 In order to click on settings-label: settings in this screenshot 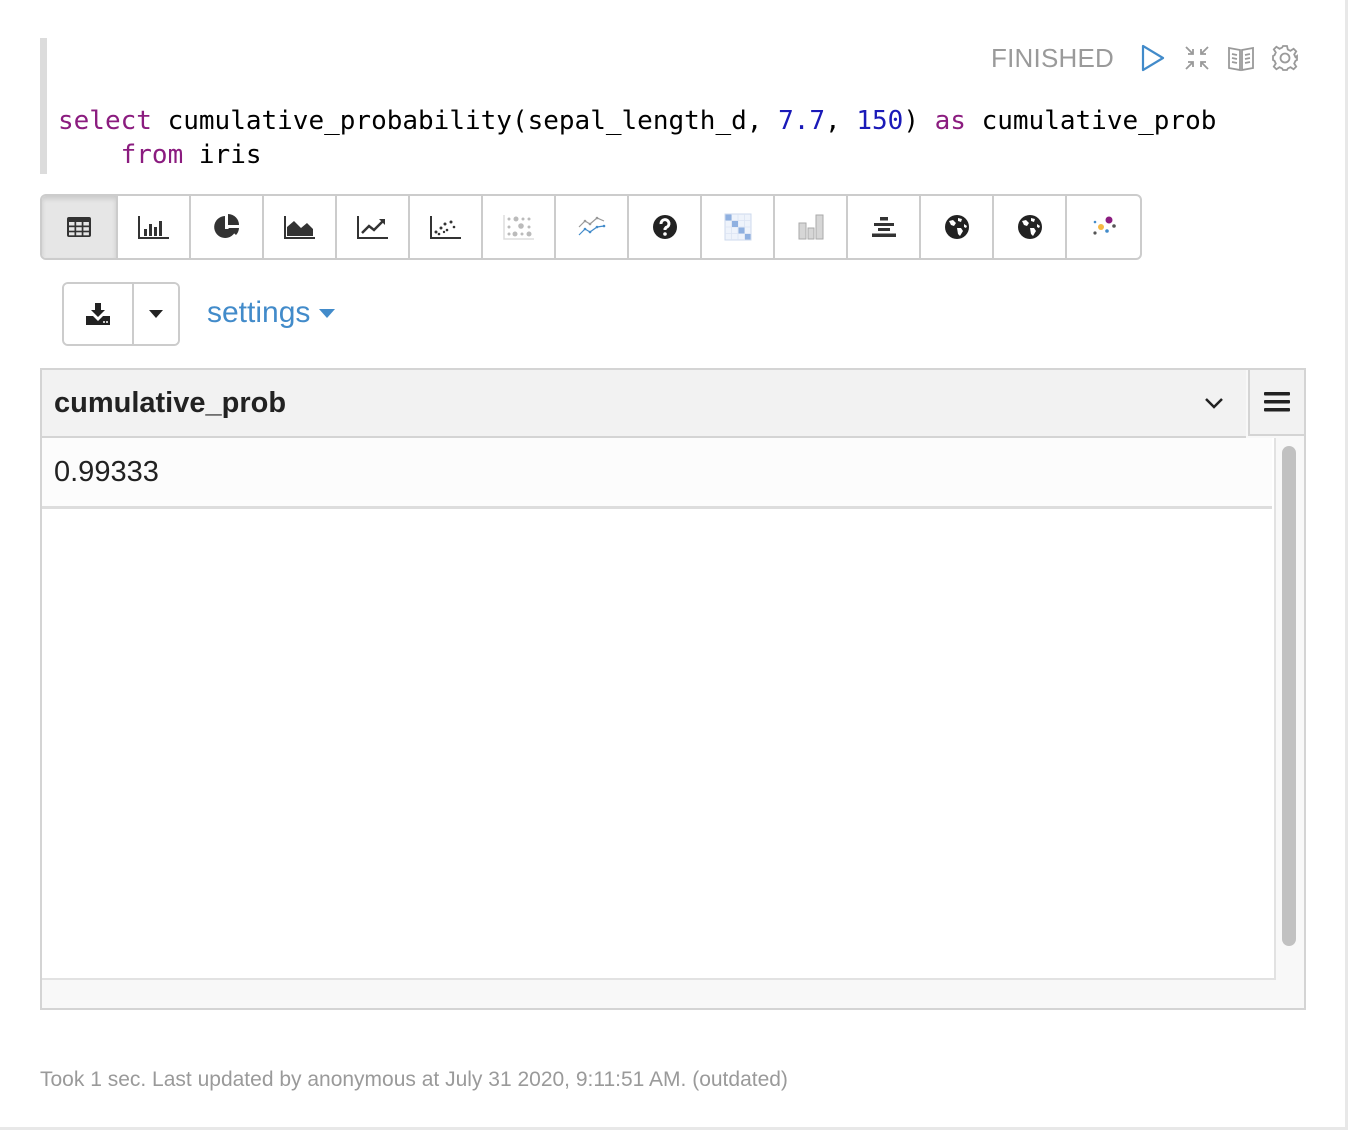, I will do `click(259, 312)`.